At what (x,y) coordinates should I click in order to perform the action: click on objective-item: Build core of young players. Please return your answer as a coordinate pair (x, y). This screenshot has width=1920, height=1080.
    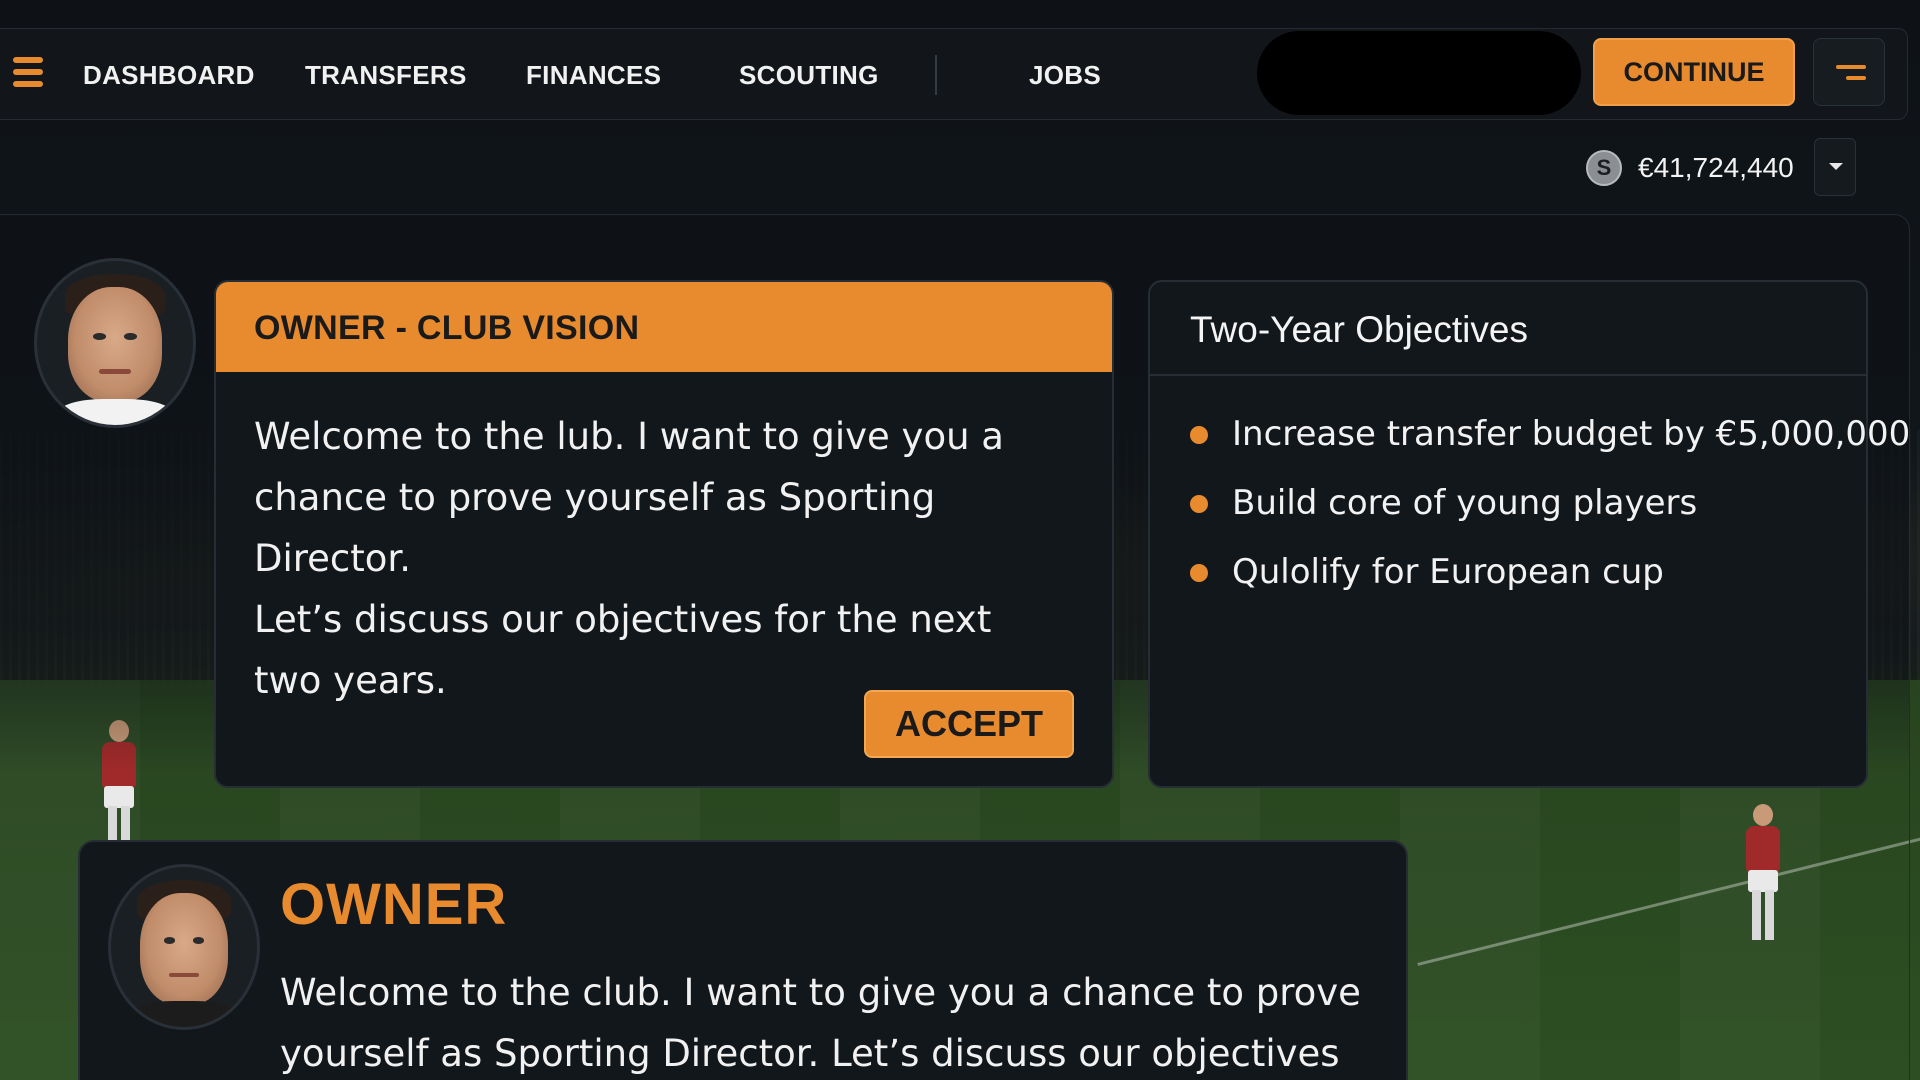
    Looking at the image, I should click on (1525, 515).